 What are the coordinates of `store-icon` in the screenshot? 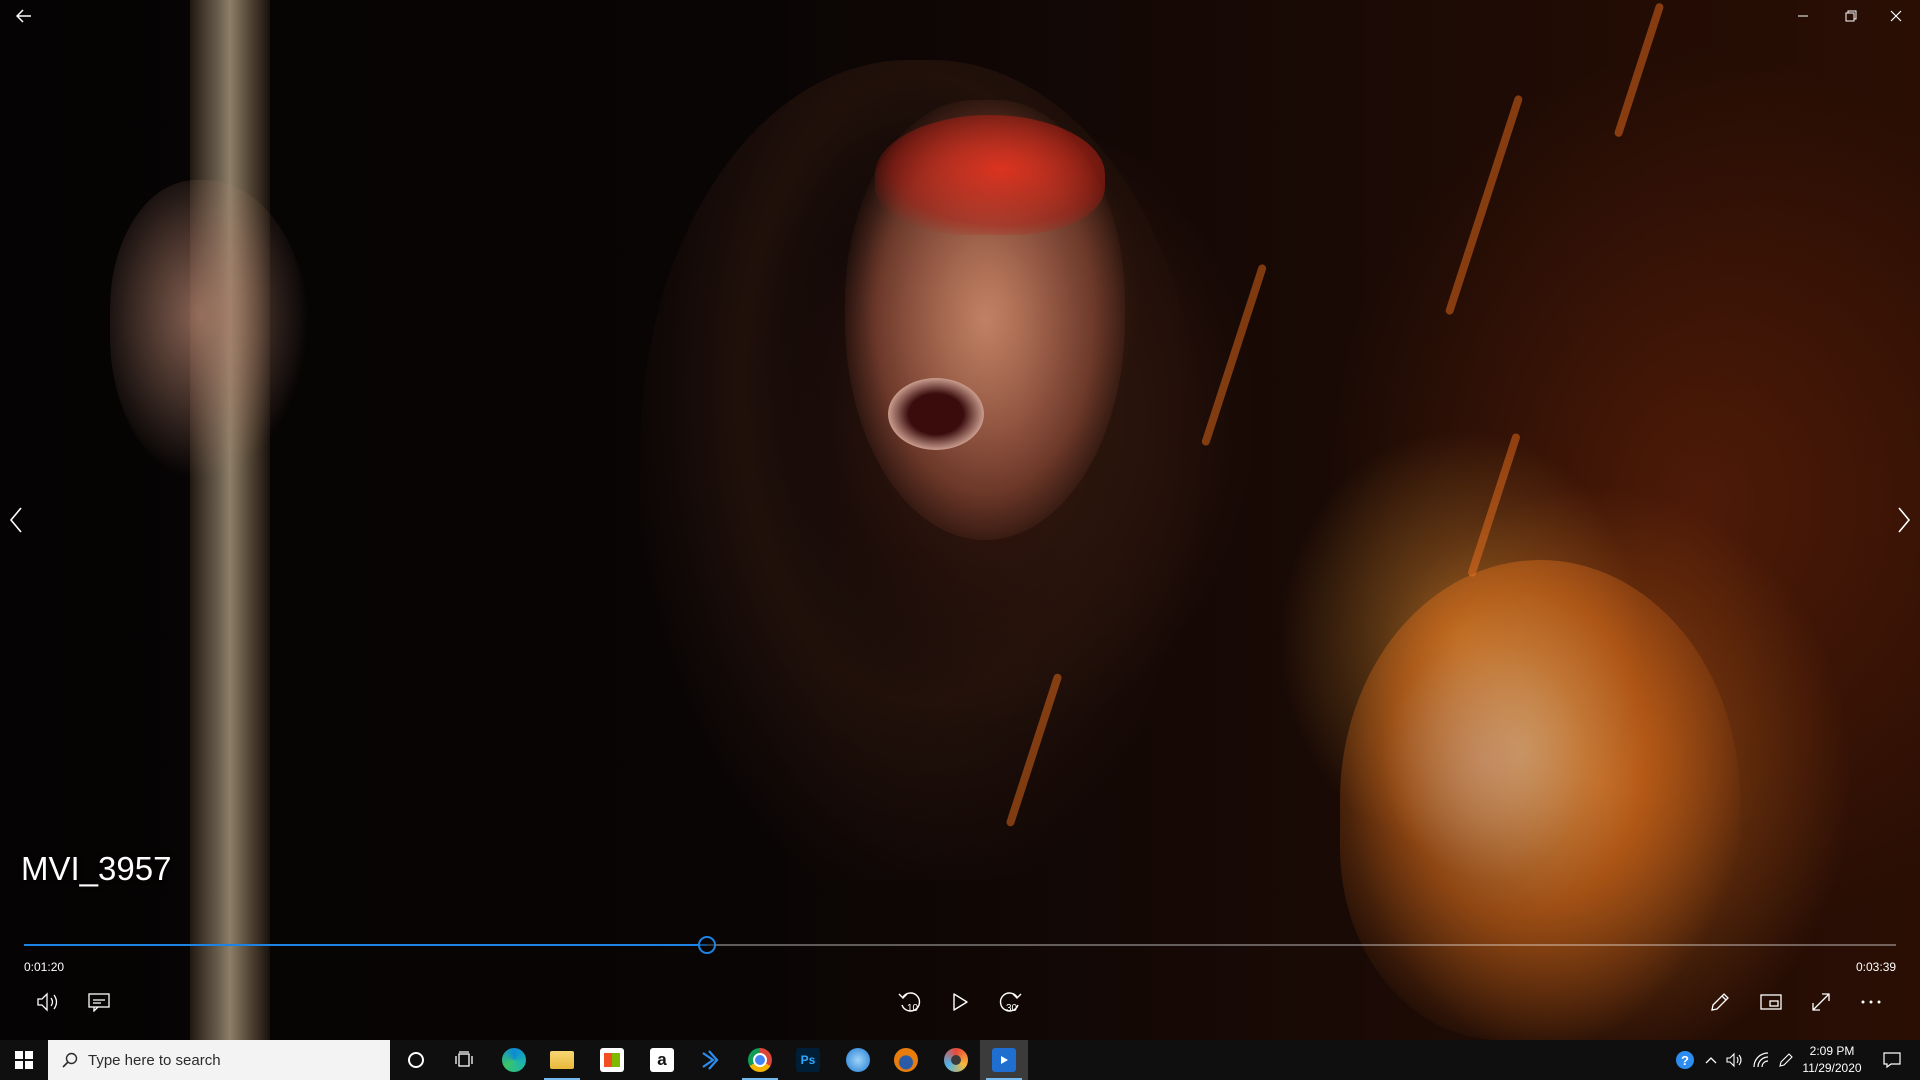 It's located at (612, 1060).